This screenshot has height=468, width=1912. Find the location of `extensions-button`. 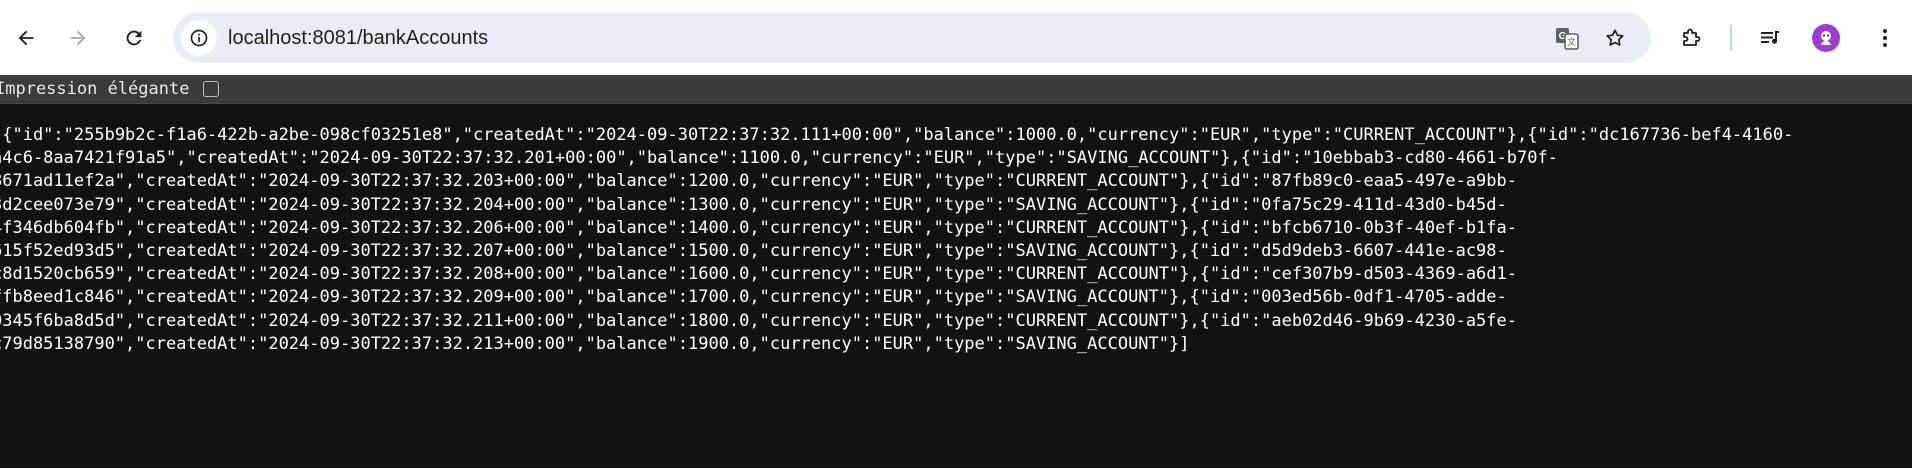

extensions-button is located at coordinates (1691, 38).